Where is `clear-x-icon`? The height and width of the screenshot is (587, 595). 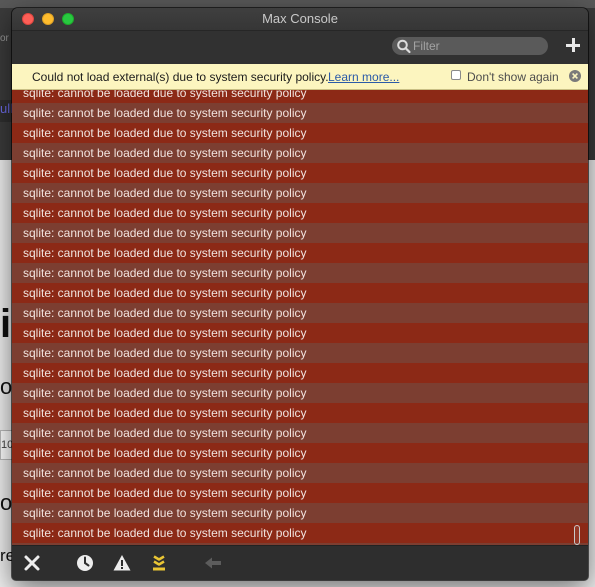 clear-x-icon is located at coordinates (32, 563).